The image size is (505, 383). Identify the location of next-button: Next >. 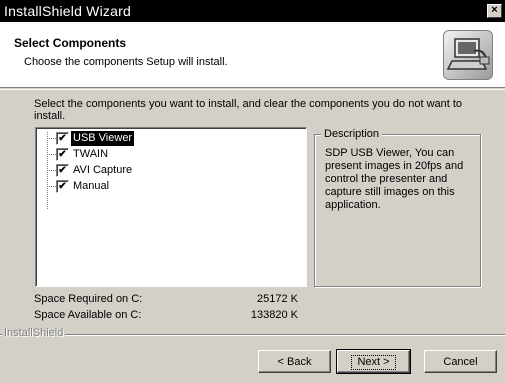
(373, 361).